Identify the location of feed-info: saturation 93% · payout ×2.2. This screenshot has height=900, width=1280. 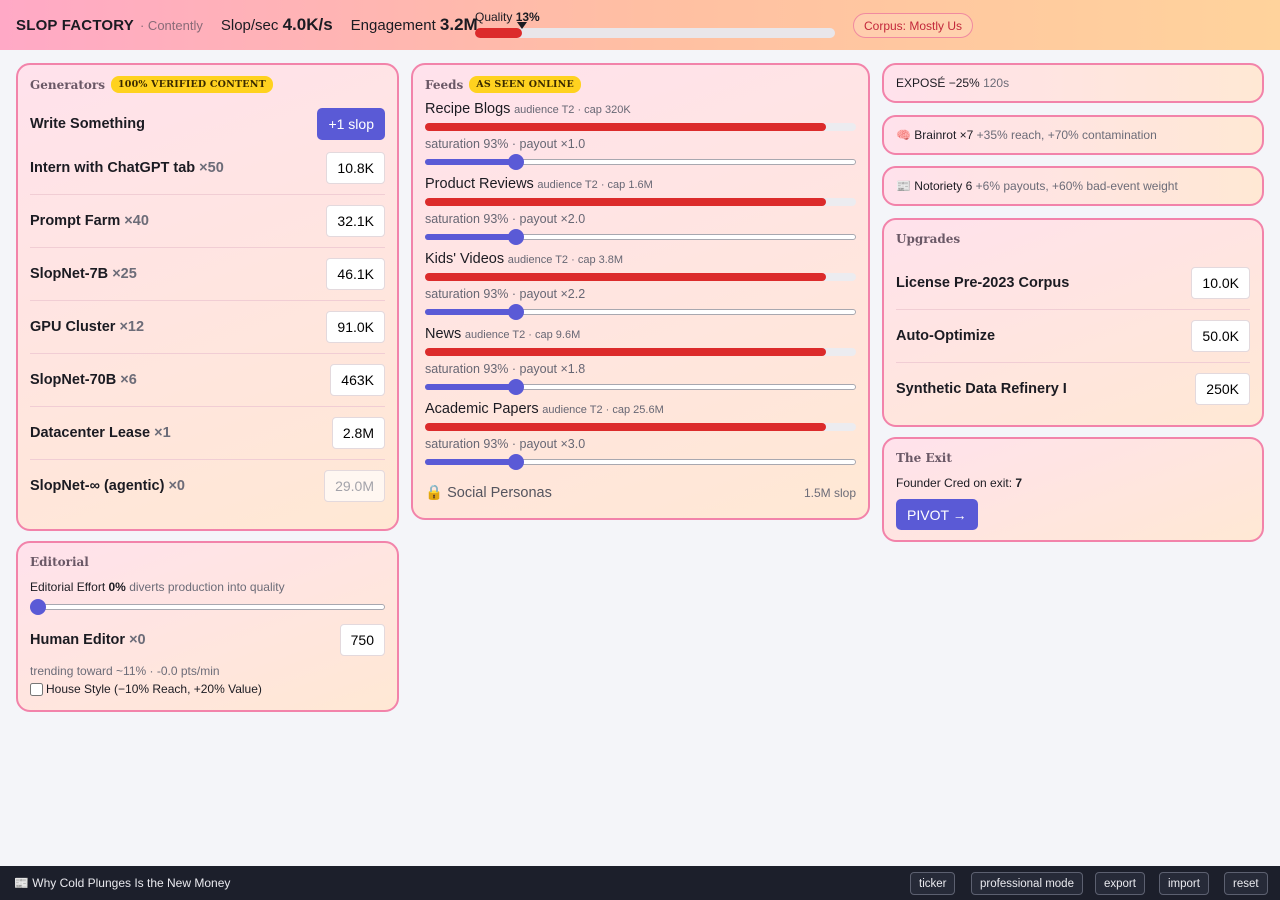
(505, 294).